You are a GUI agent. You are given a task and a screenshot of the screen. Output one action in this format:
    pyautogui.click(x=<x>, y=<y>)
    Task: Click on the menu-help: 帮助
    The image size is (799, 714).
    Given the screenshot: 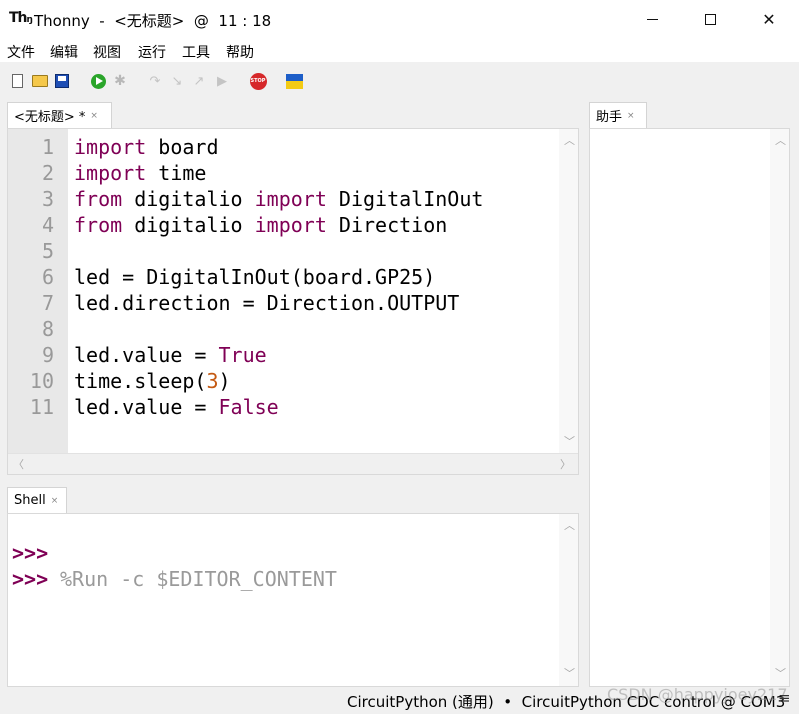 What is the action you would take?
    pyautogui.click(x=240, y=52)
    